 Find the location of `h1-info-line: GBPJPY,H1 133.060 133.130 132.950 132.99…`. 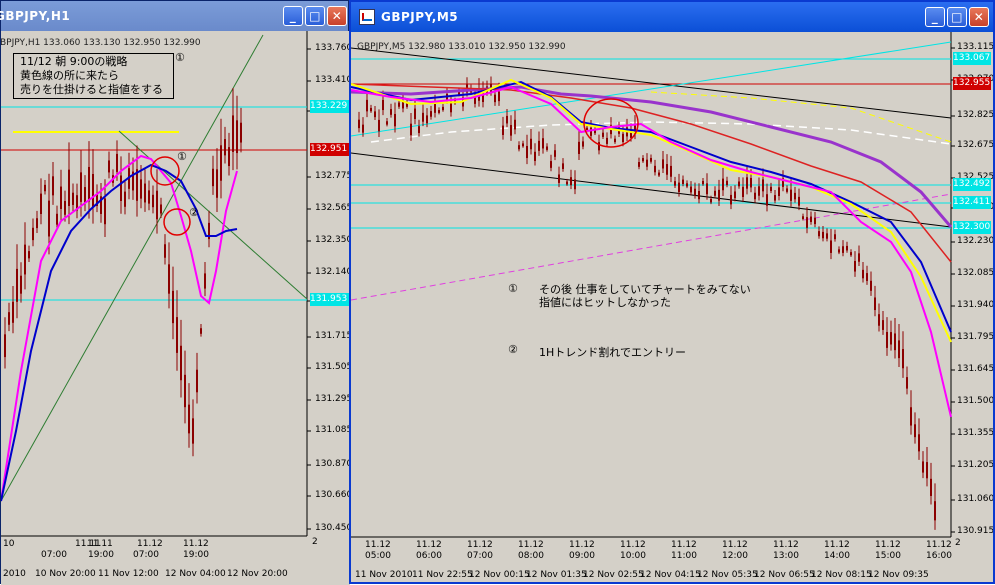

h1-info-line: GBPJPY,H1 133.060 133.130 132.950 132.99… is located at coordinates (101, 43).